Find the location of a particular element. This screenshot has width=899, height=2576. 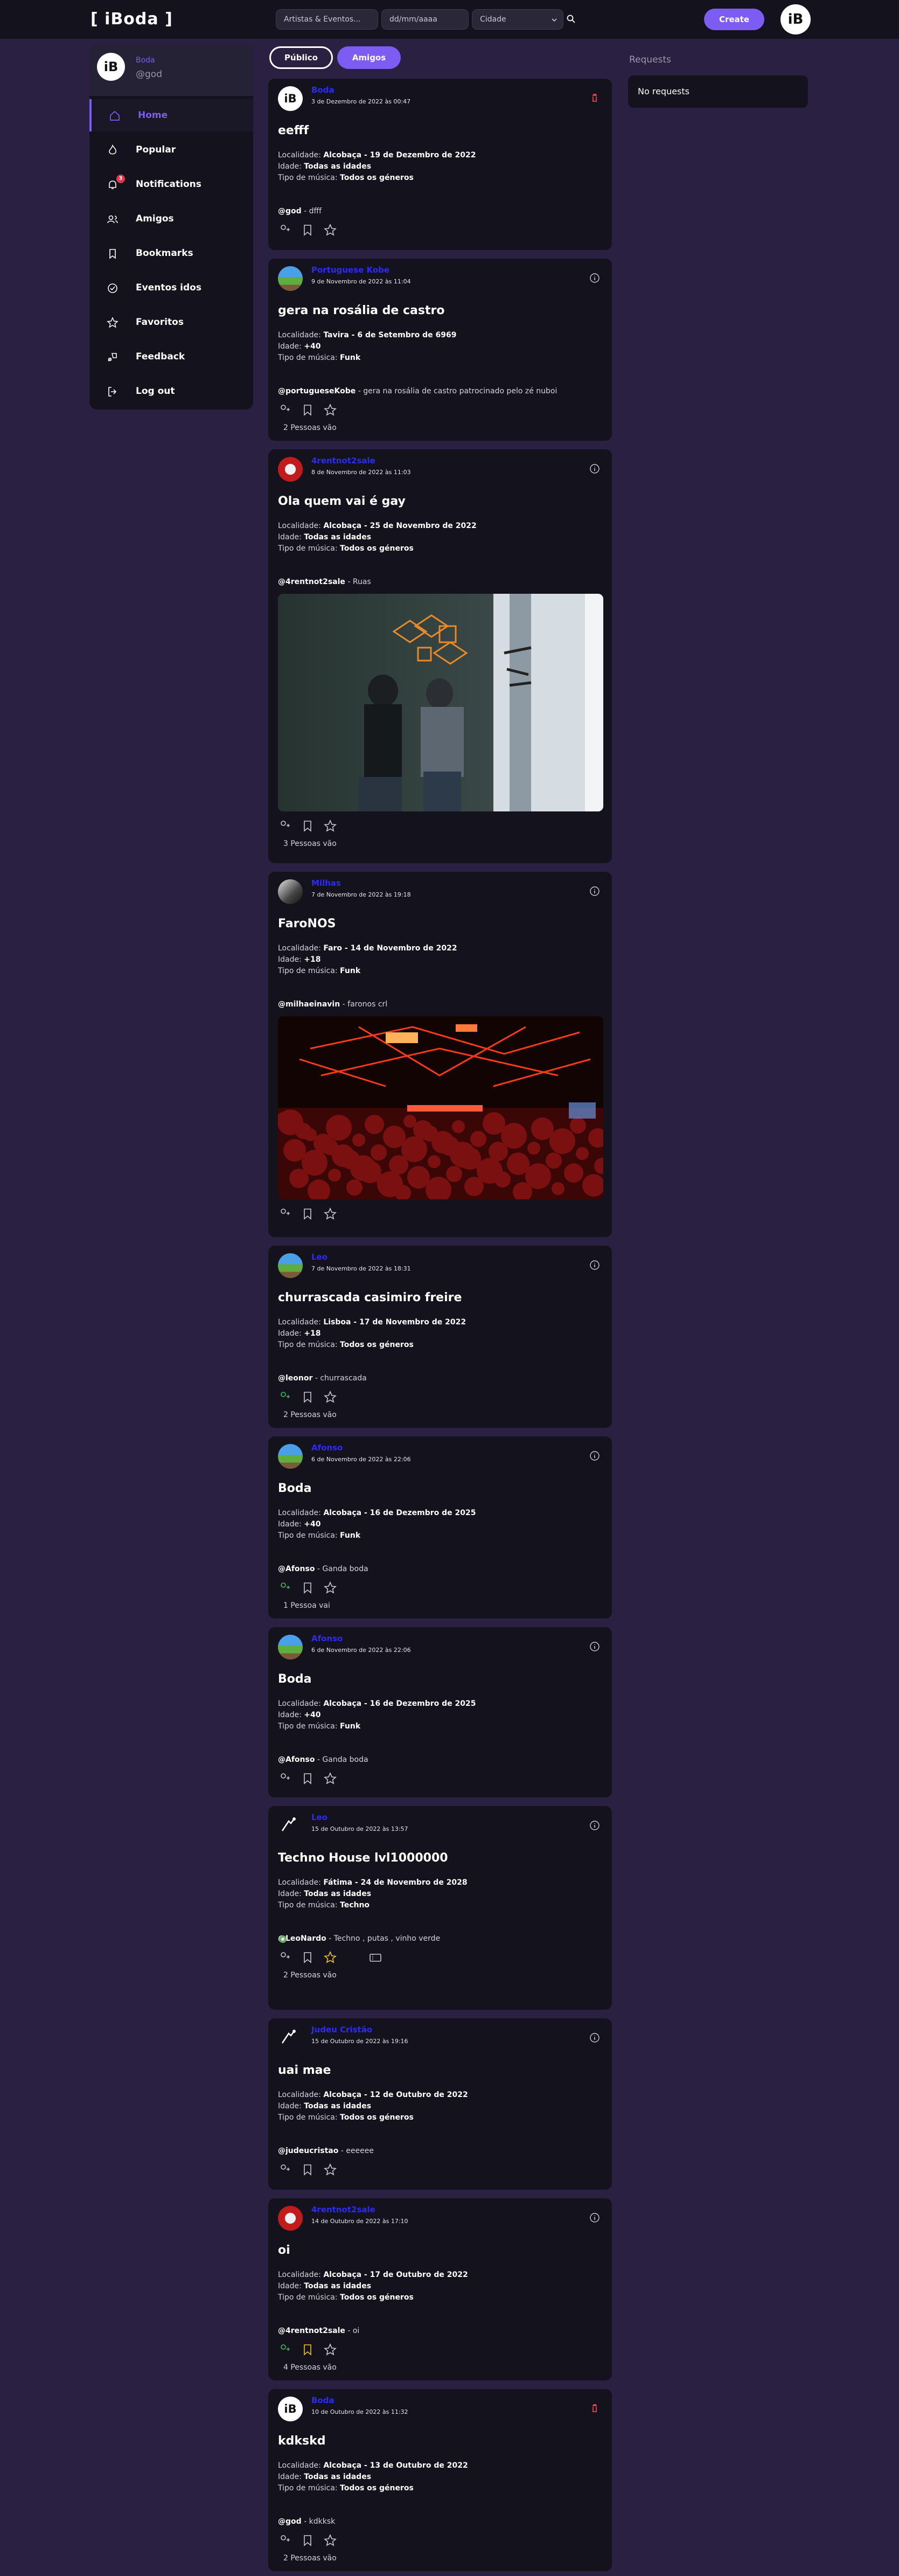

app-logo: [ iBoda ] is located at coordinates (131, 19).